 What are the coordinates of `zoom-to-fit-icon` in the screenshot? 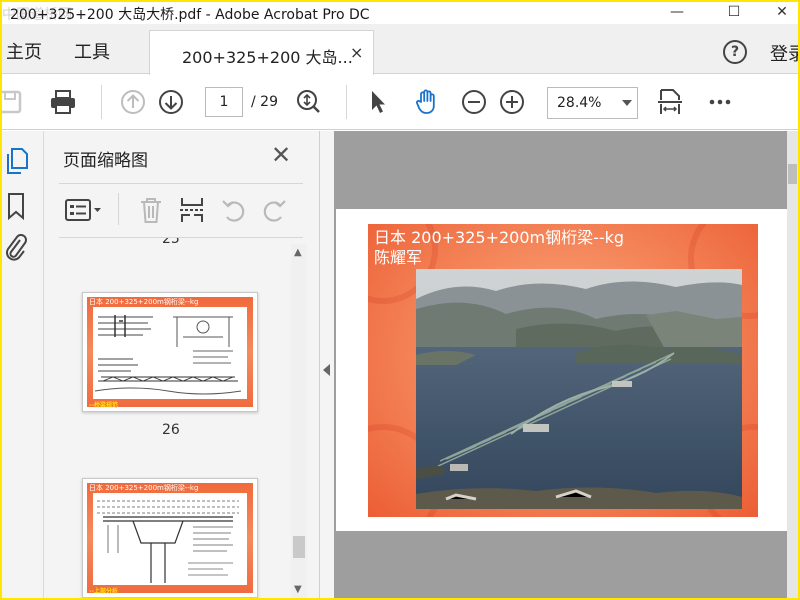 It's located at (308, 102).